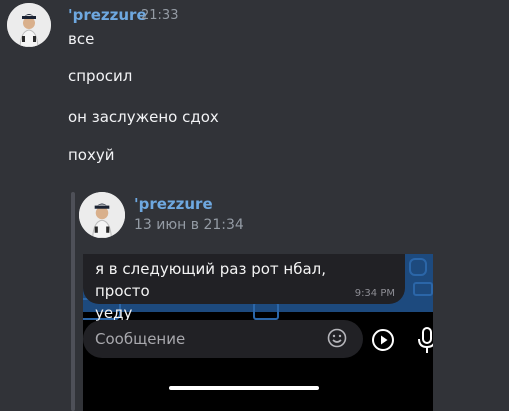  Describe the element at coordinates (140, 339) in the screenshot. I see `message-input-placeholder: Сообщение` at that location.